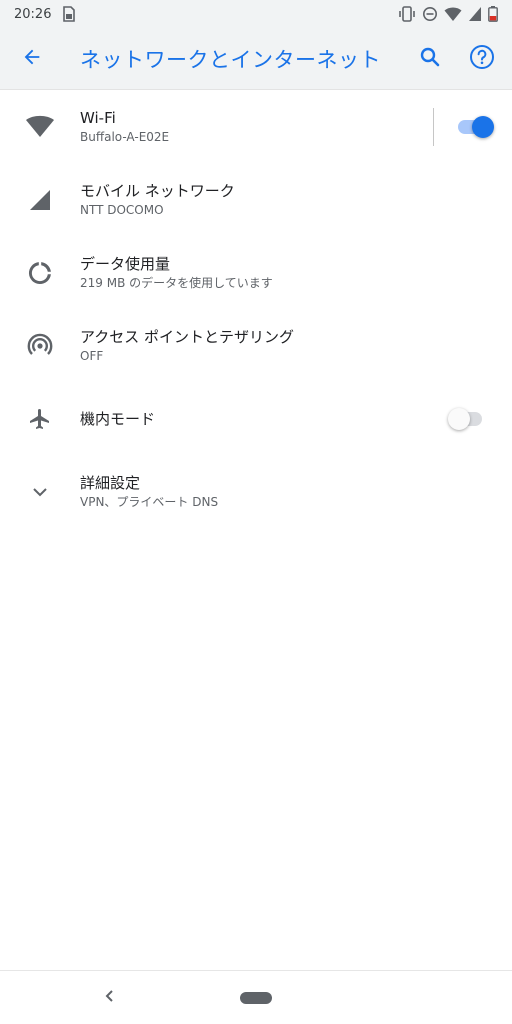 Image resolution: width=512 pixels, height=1024 pixels. Describe the element at coordinates (40, 491) in the screenshot. I see `chevron-down-icon` at that location.